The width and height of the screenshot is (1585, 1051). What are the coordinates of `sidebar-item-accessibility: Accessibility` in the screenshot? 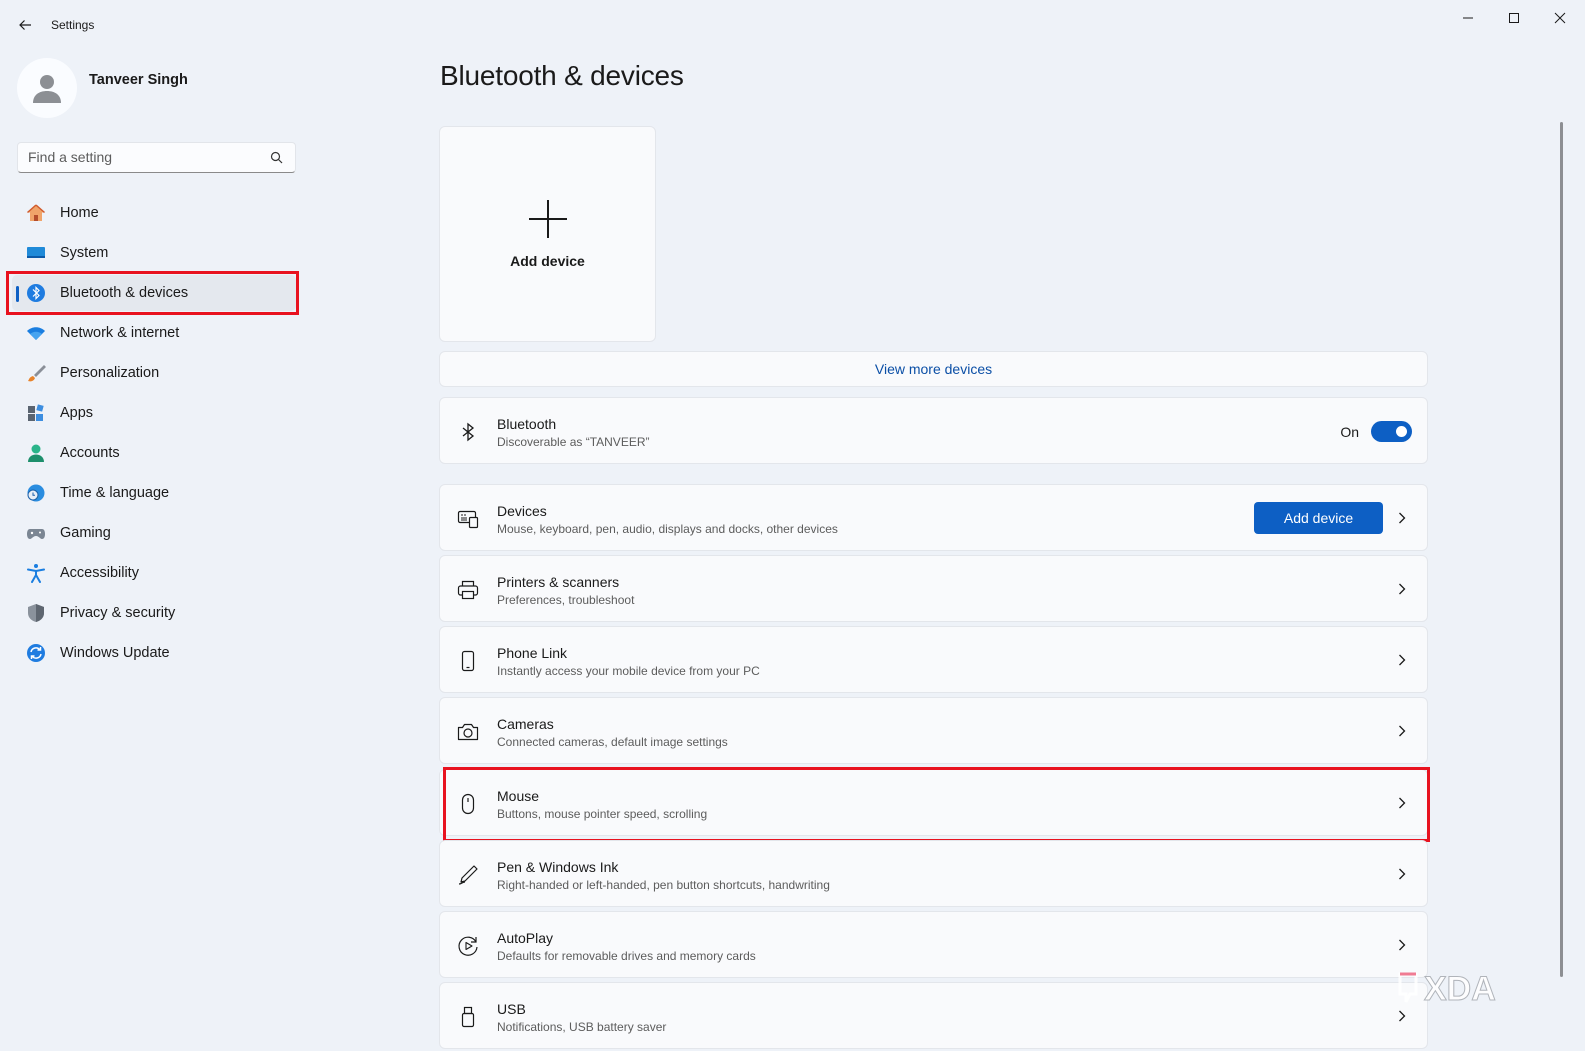 It's located at (154, 573).